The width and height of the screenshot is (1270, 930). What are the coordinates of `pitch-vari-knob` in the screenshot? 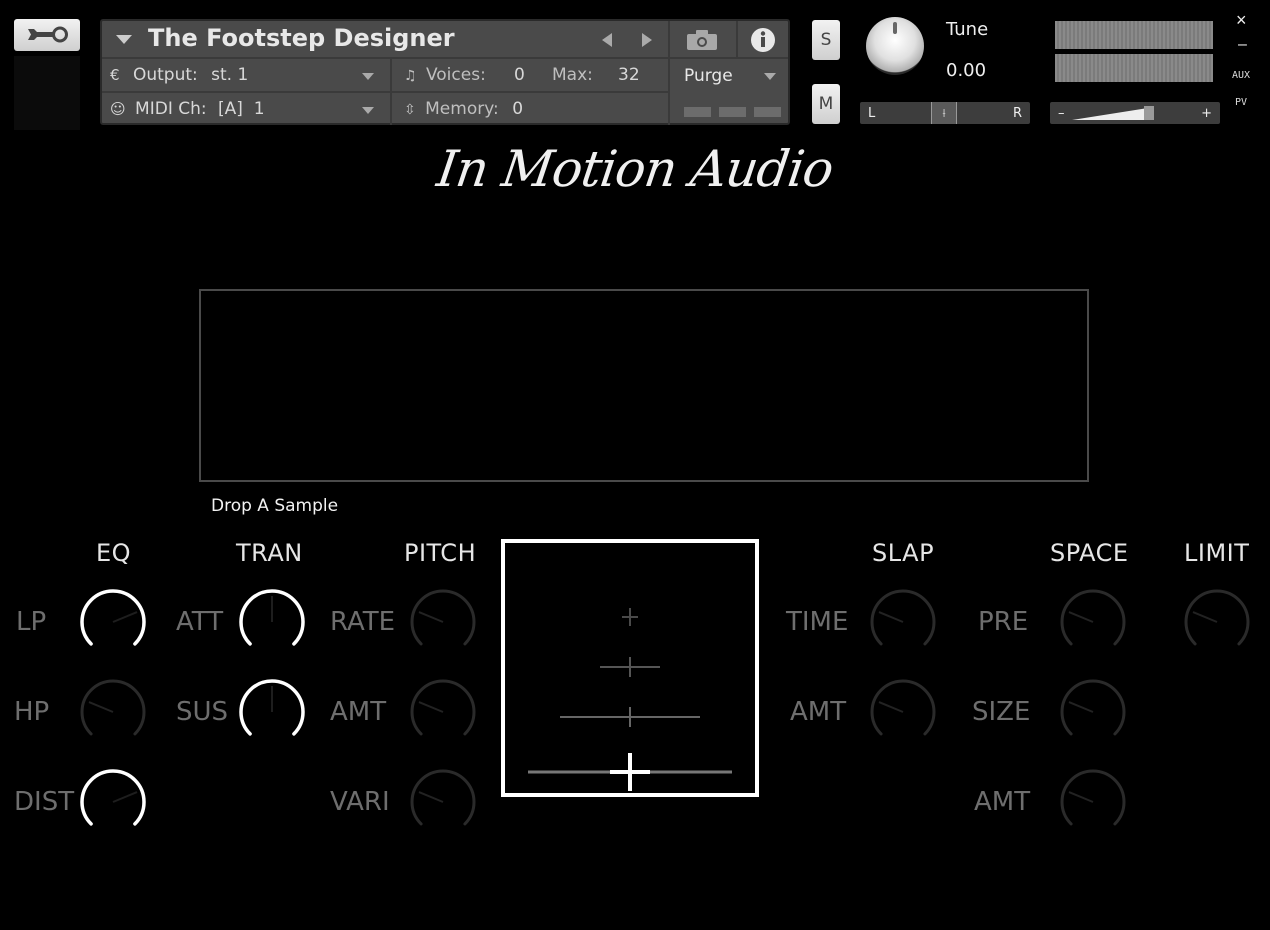 It's located at (443, 802).